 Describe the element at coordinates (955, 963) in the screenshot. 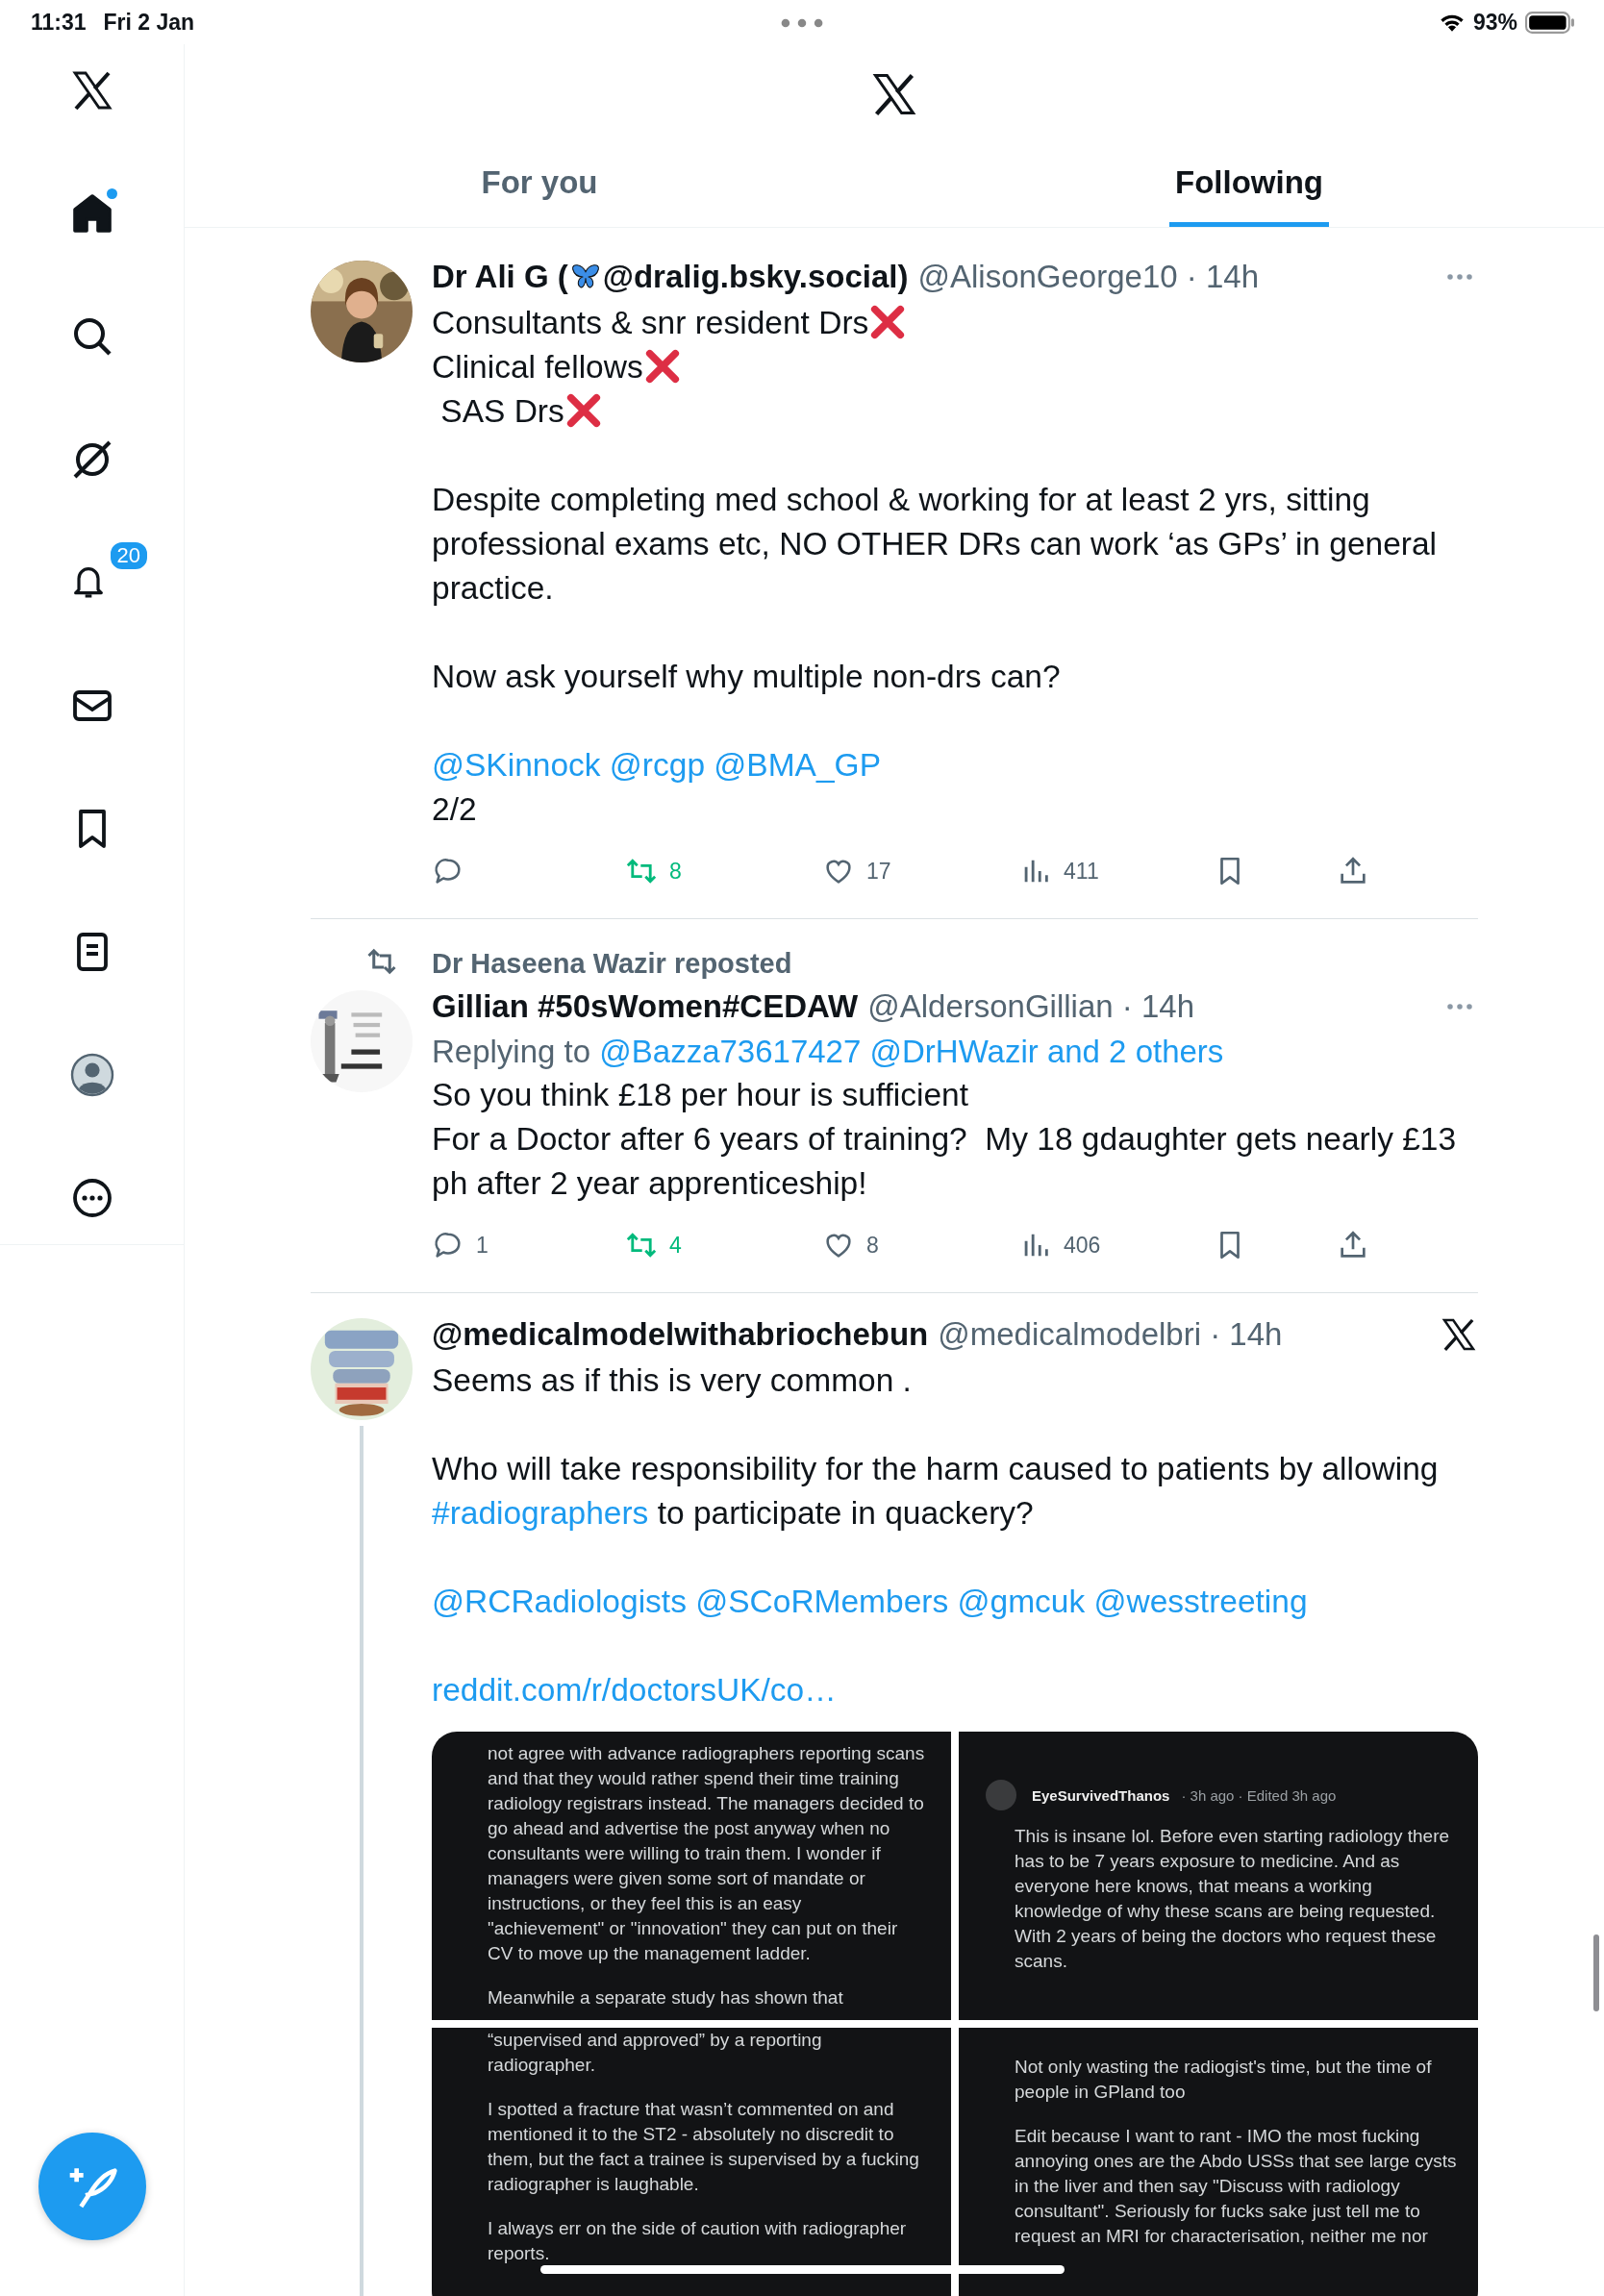

I see `repost-label: Dr Haseena Wazir reposted` at that location.